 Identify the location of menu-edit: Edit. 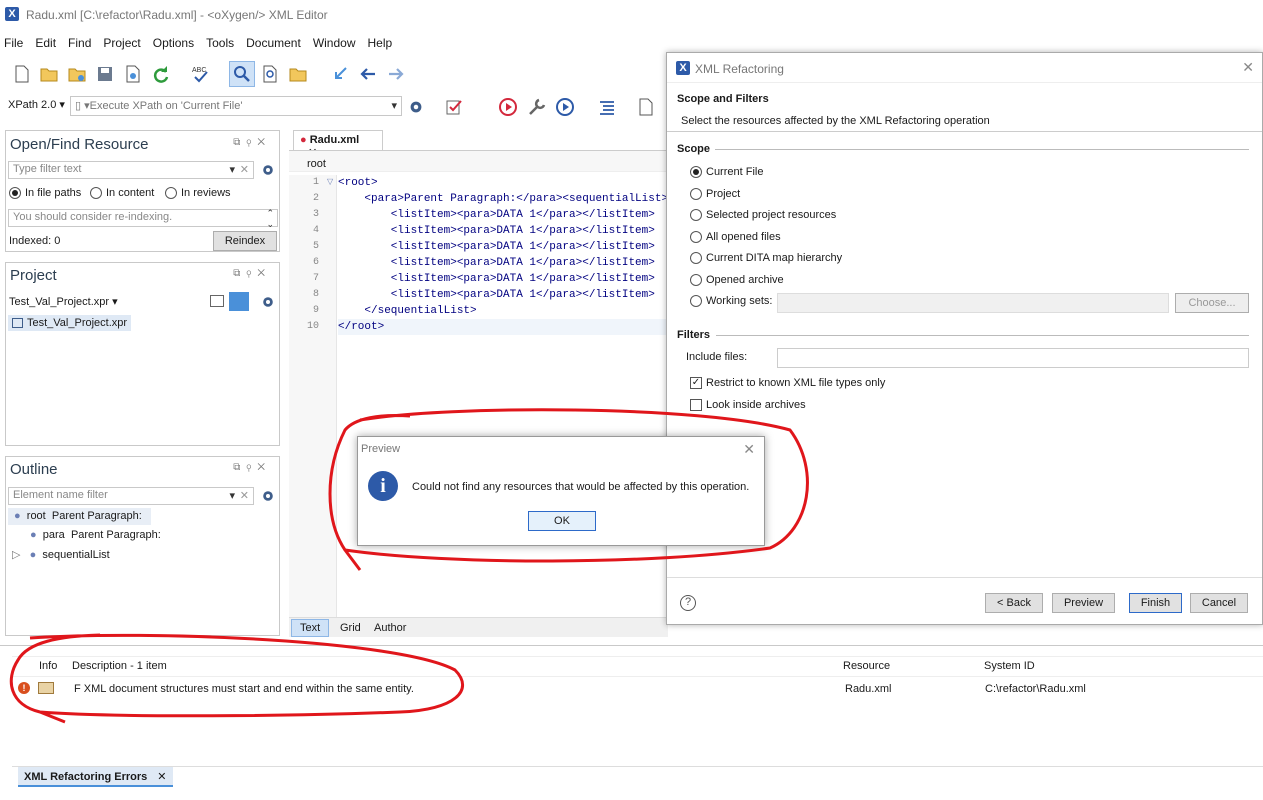
(45, 43).